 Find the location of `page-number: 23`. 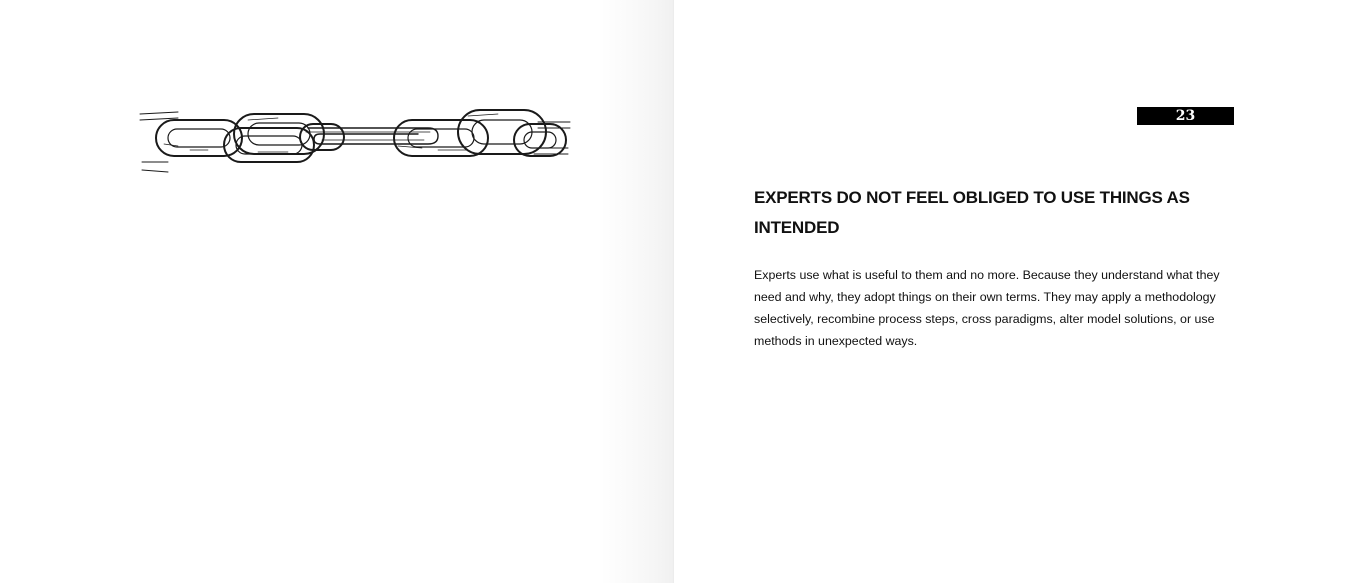

page-number: 23 is located at coordinates (1185, 116).